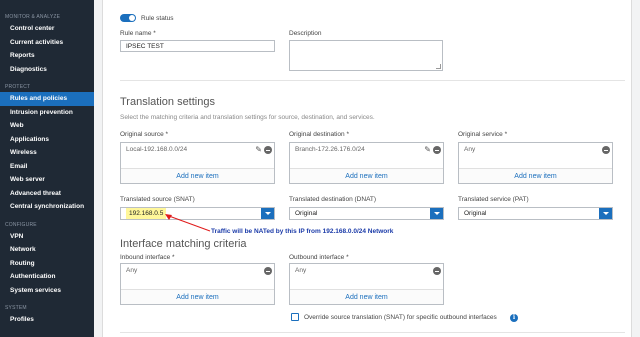  I want to click on outbound-interface-list: Any Add new item, so click(366, 284).